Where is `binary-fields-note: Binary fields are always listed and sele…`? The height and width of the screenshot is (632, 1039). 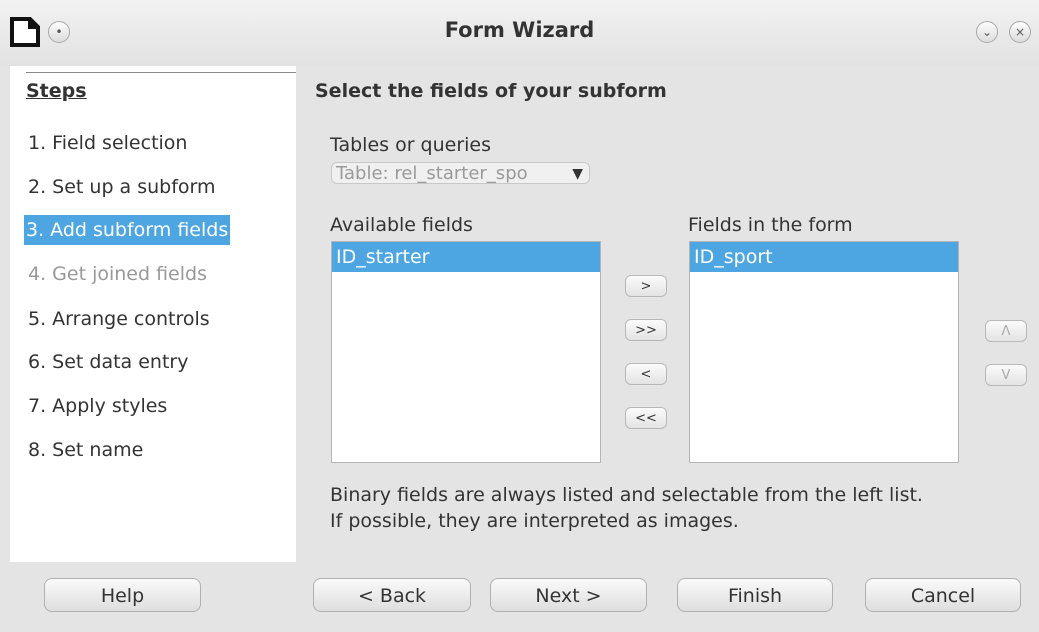 binary-fields-note: Binary fields are always listed and sele… is located at coordinates (626, 495).